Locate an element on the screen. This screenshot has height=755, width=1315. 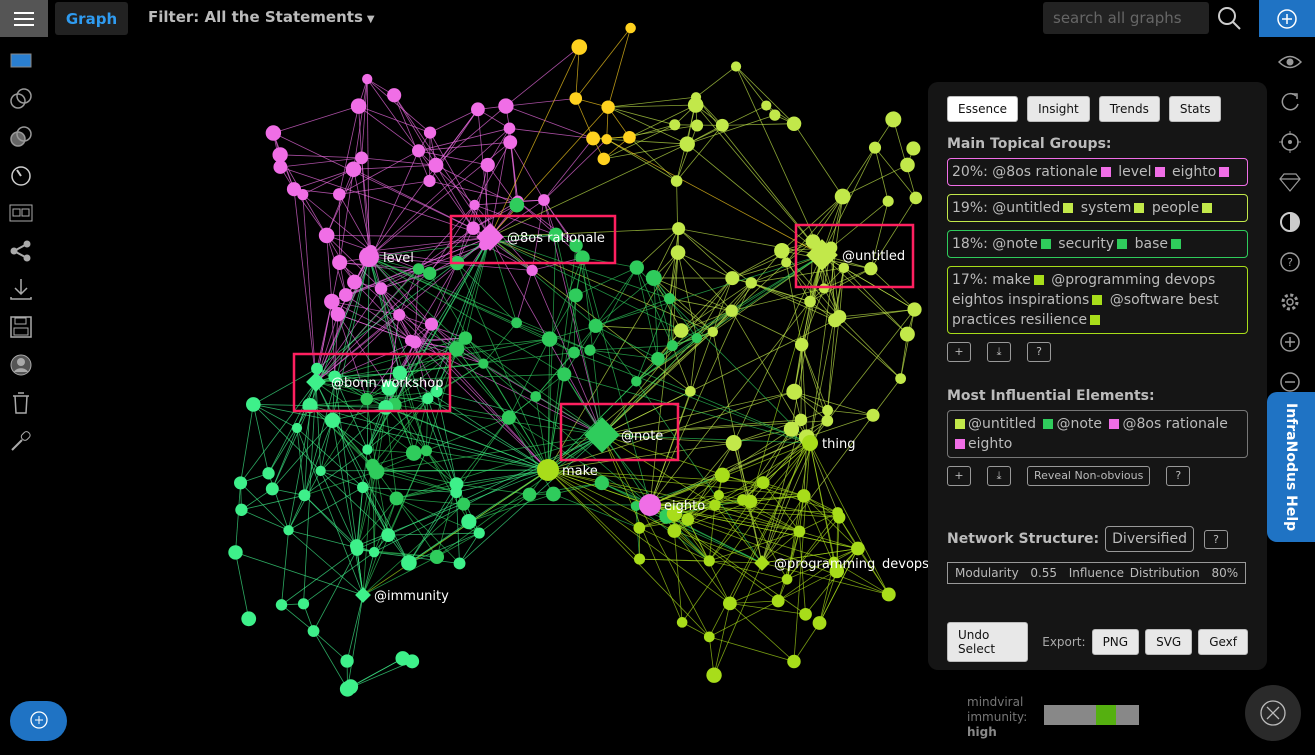
search-icon is located at coordinates (1229, 18).